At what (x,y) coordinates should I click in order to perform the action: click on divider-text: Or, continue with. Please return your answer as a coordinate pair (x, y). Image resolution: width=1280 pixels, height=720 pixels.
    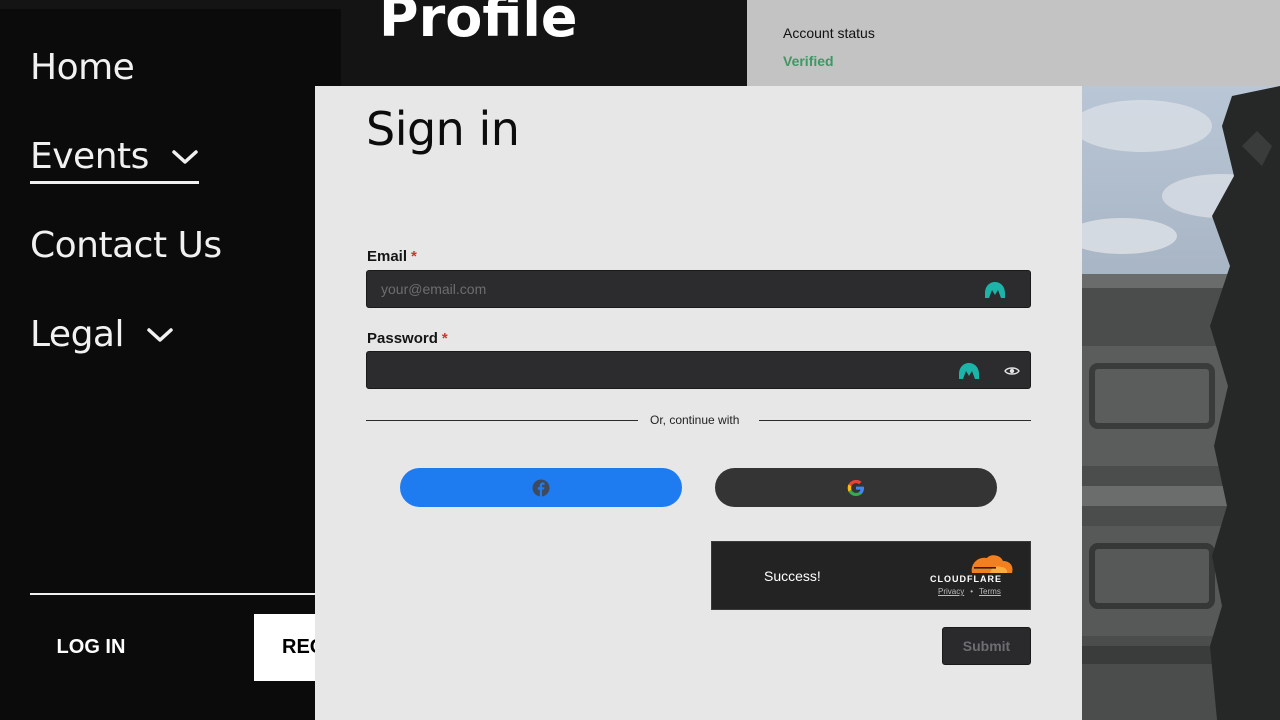
    Looking at the image, I should click on (695, 420).